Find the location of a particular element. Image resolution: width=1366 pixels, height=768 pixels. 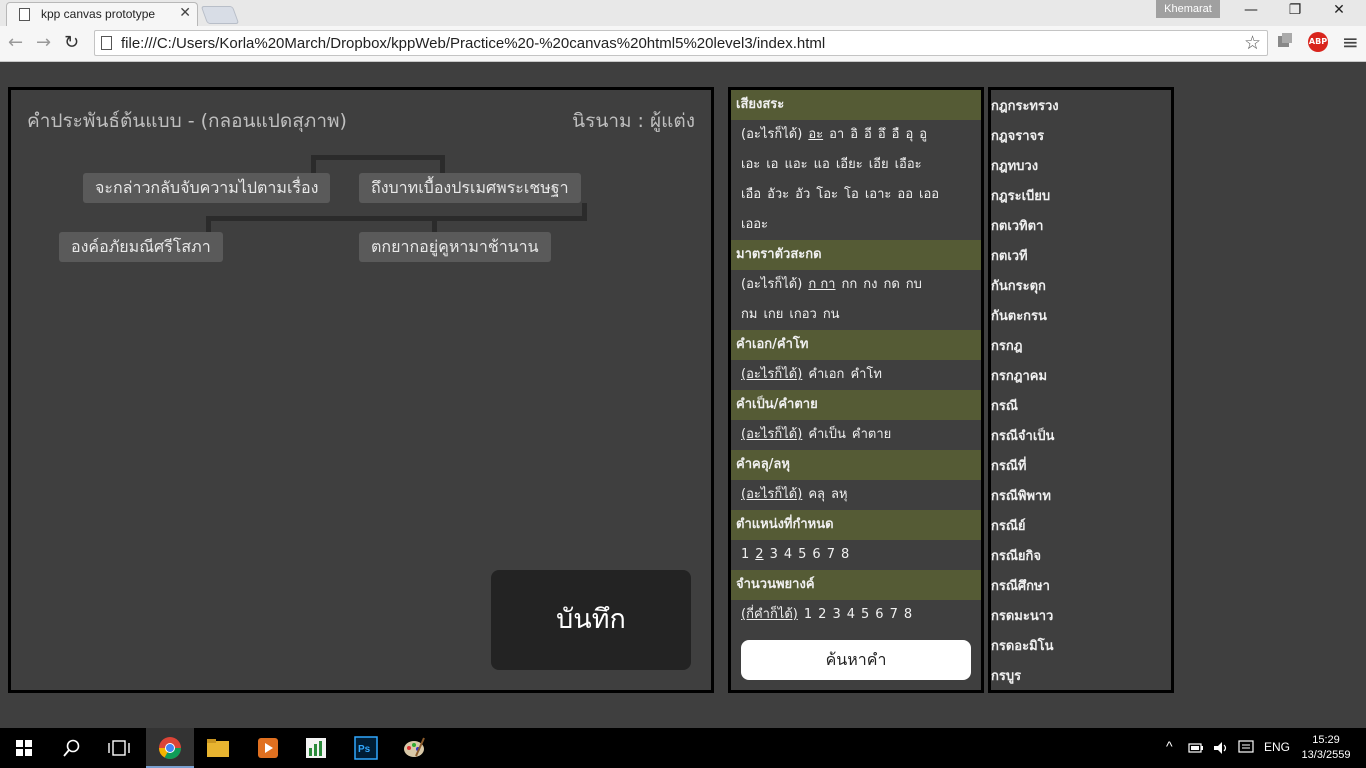

filter-option: โอะ is located at coordinates (827, 195).